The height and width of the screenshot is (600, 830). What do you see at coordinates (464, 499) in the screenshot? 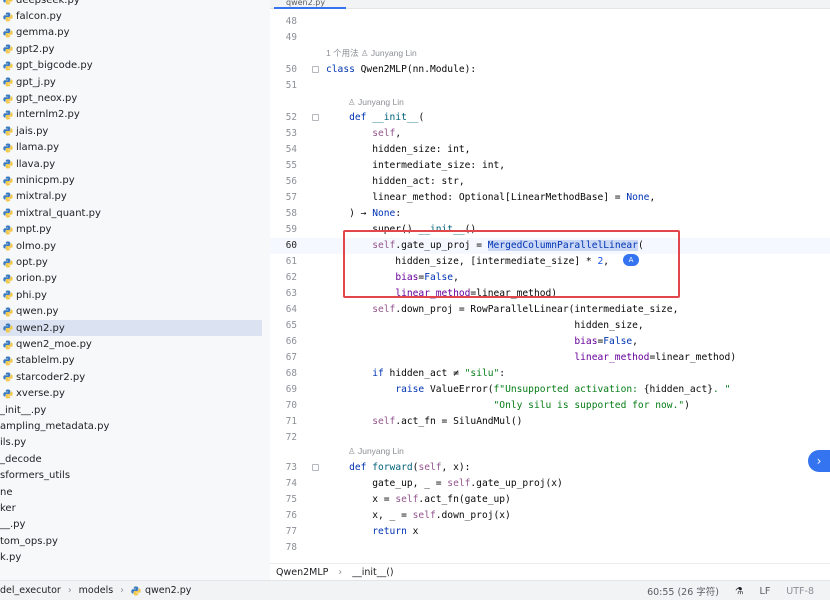
I see `code-token: .act_fn(gate_up)` at bounding box center [464, 499].